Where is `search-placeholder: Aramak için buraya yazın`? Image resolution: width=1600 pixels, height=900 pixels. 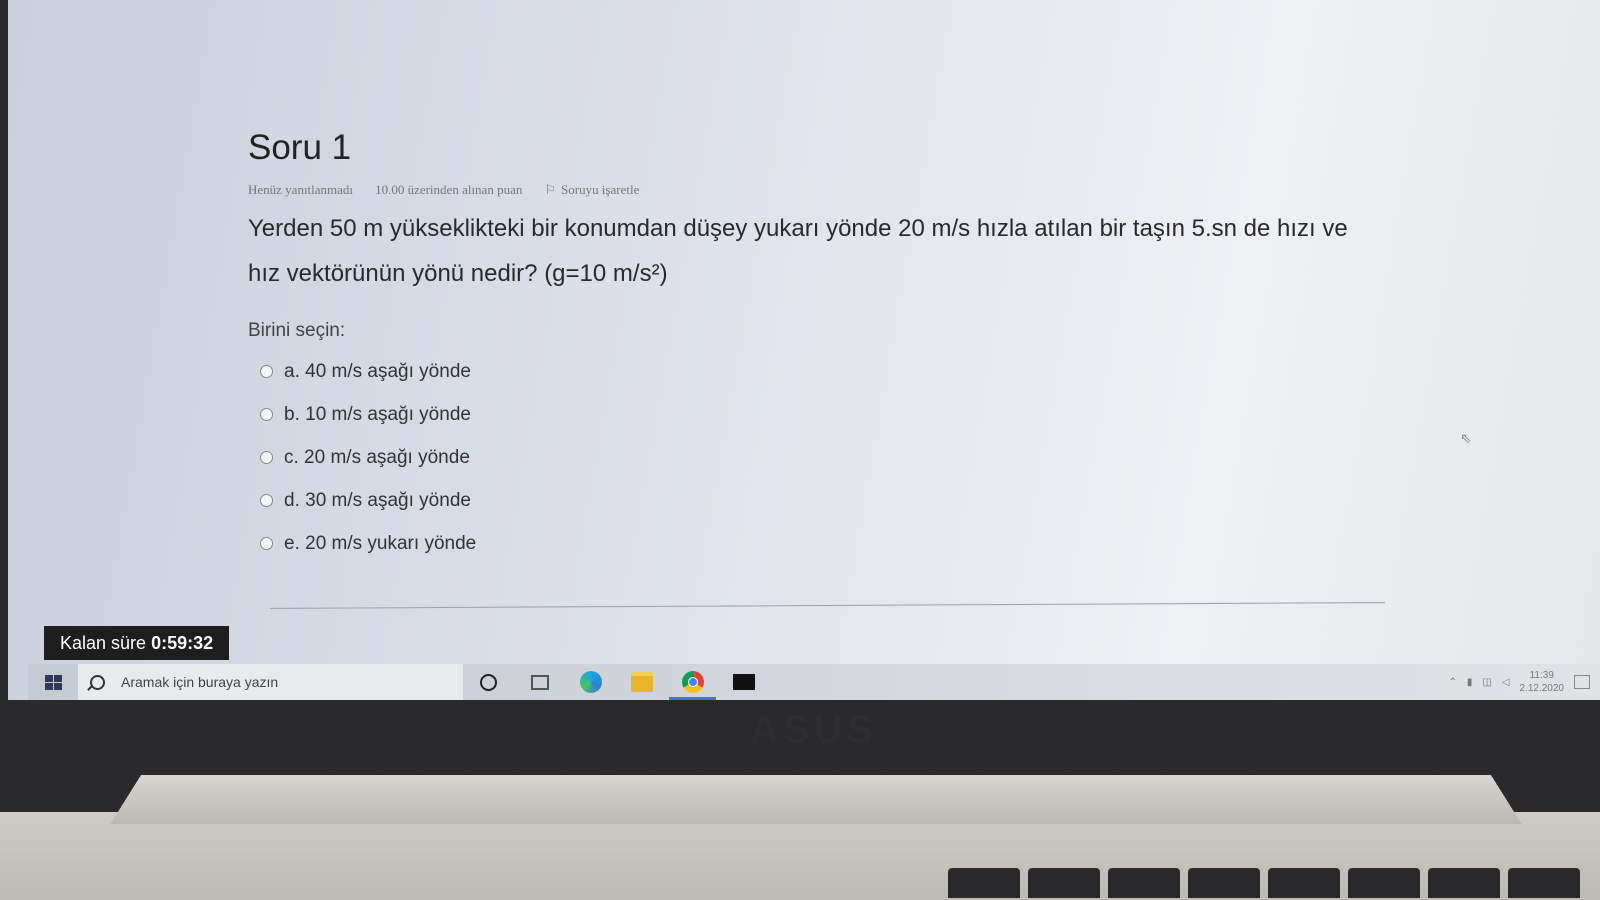 search-placeholder: Aramak için buraya yazın is located at coordinates (200, 682).